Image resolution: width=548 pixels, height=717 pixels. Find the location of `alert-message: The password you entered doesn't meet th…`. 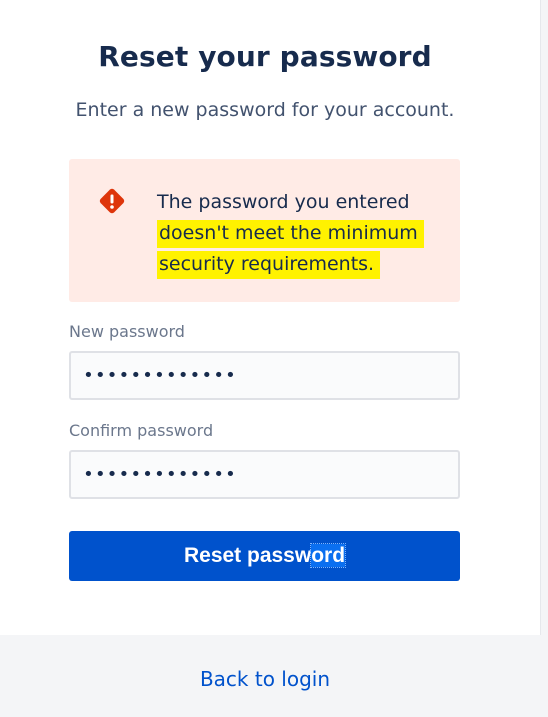

alert-message: The password you entered doesn't meet th… is located at coordinates (302, 233).